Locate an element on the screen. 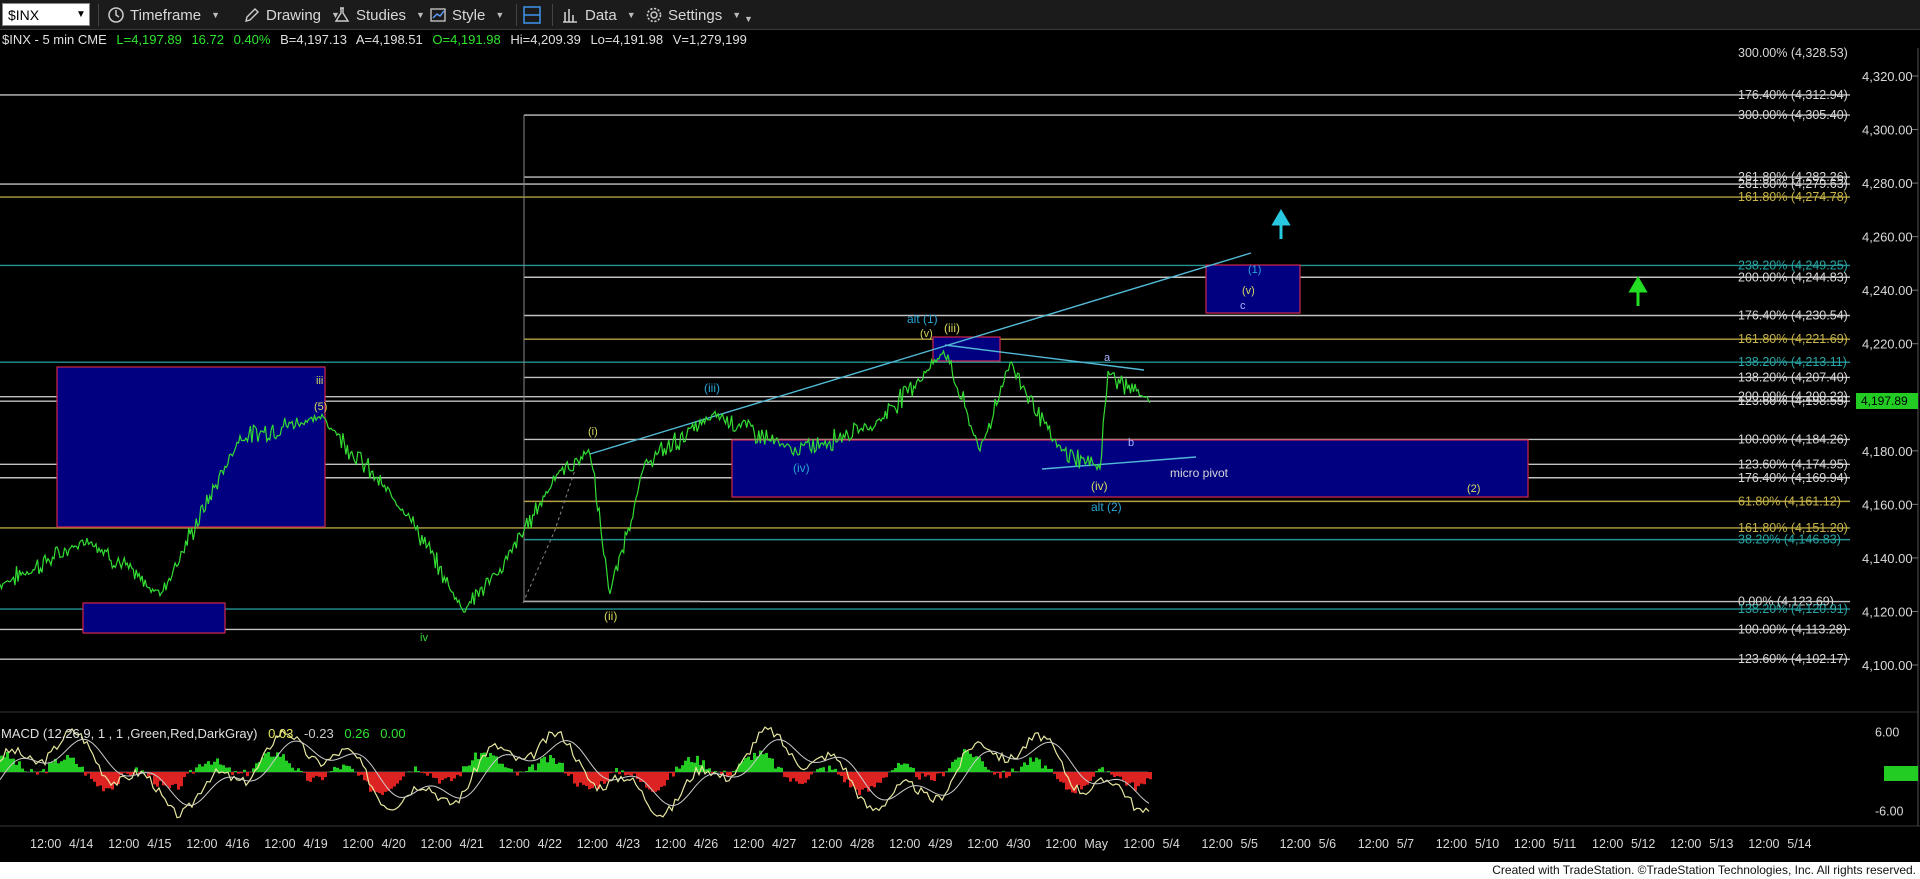 Image resolution: width=1920 pixels, height=879 pixels. time-tick-label: 4/30 is located at coordinates (1018, 844).